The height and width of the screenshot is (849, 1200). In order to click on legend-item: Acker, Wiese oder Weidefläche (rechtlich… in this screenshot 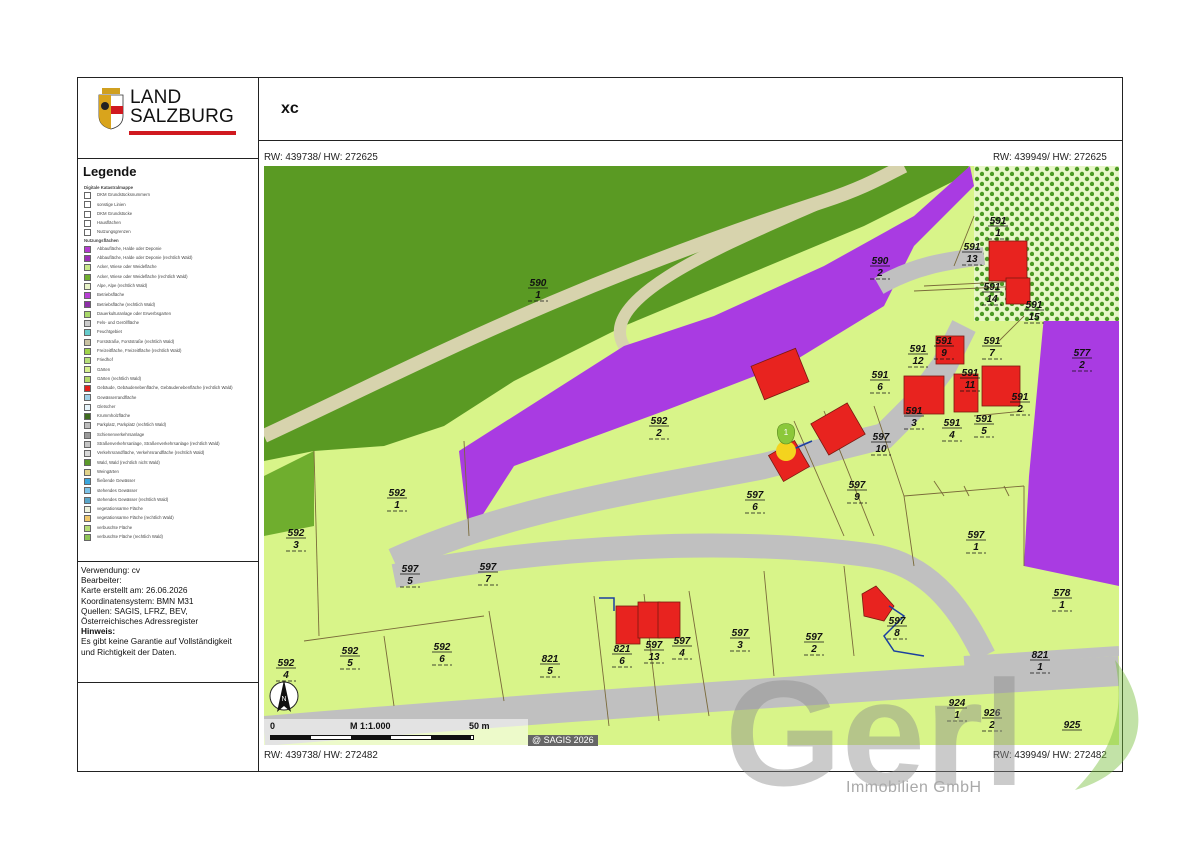, I will do `click(169, 276)`.